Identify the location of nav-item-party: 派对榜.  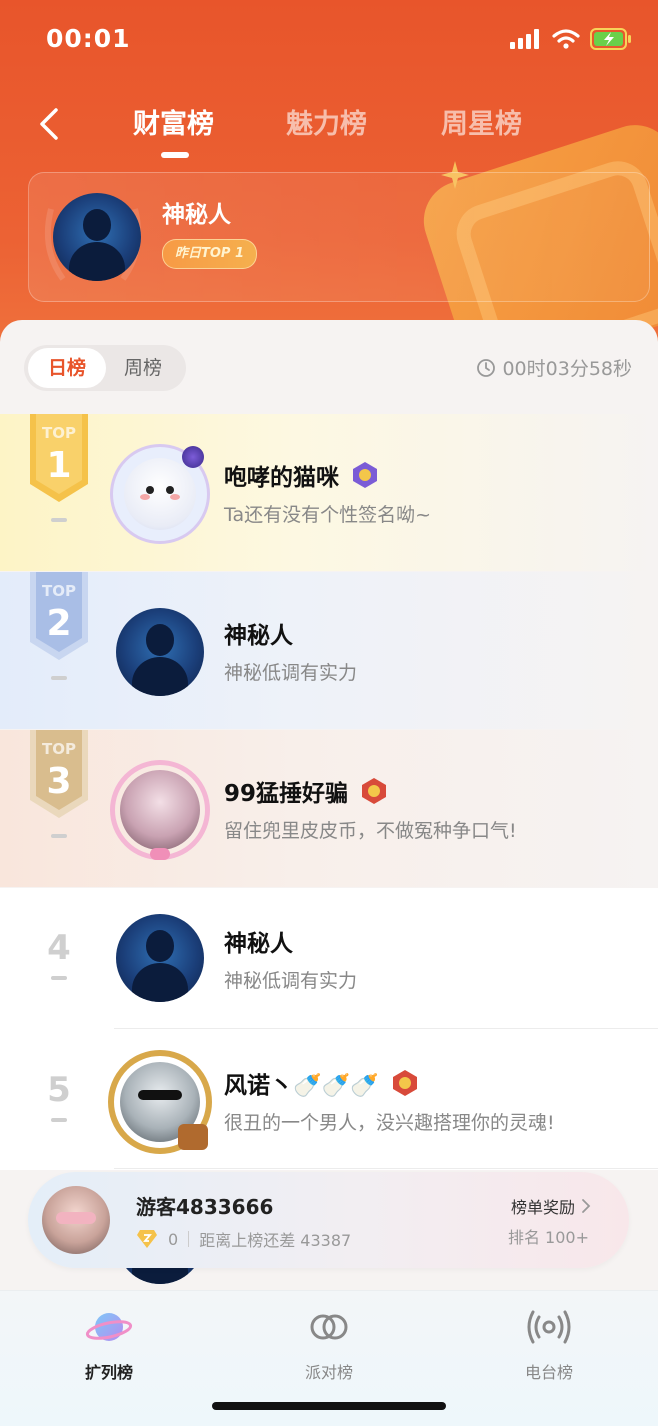
(329, 1344).